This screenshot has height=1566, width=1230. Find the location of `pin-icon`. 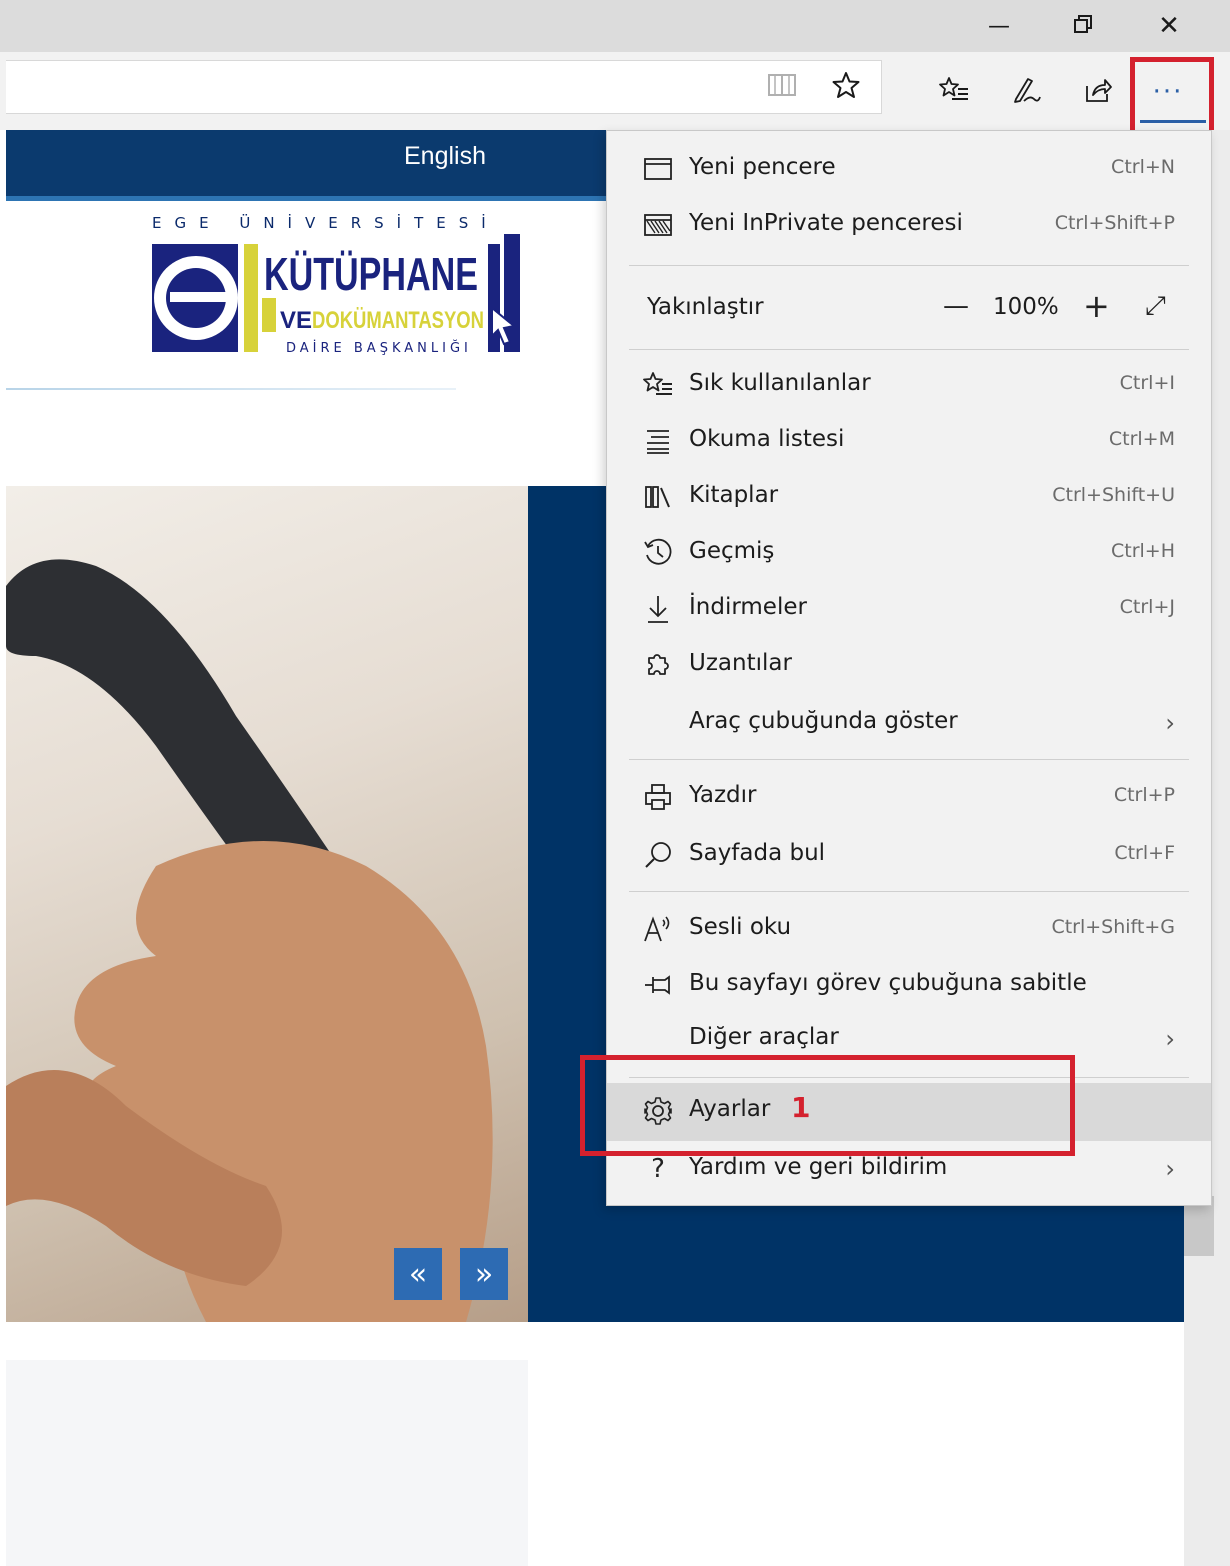

pin-icon is located at coordinates (658, 985).